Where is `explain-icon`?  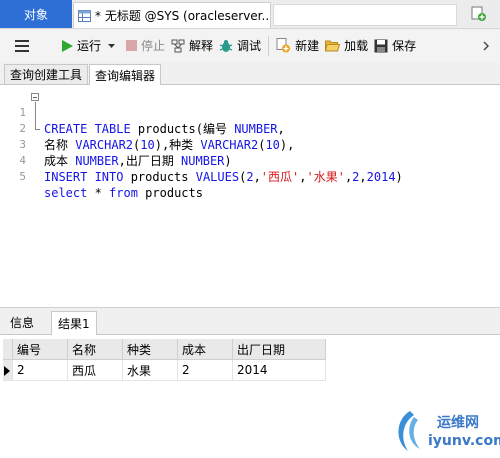
explain-icon is located at coordinates (178, 45).